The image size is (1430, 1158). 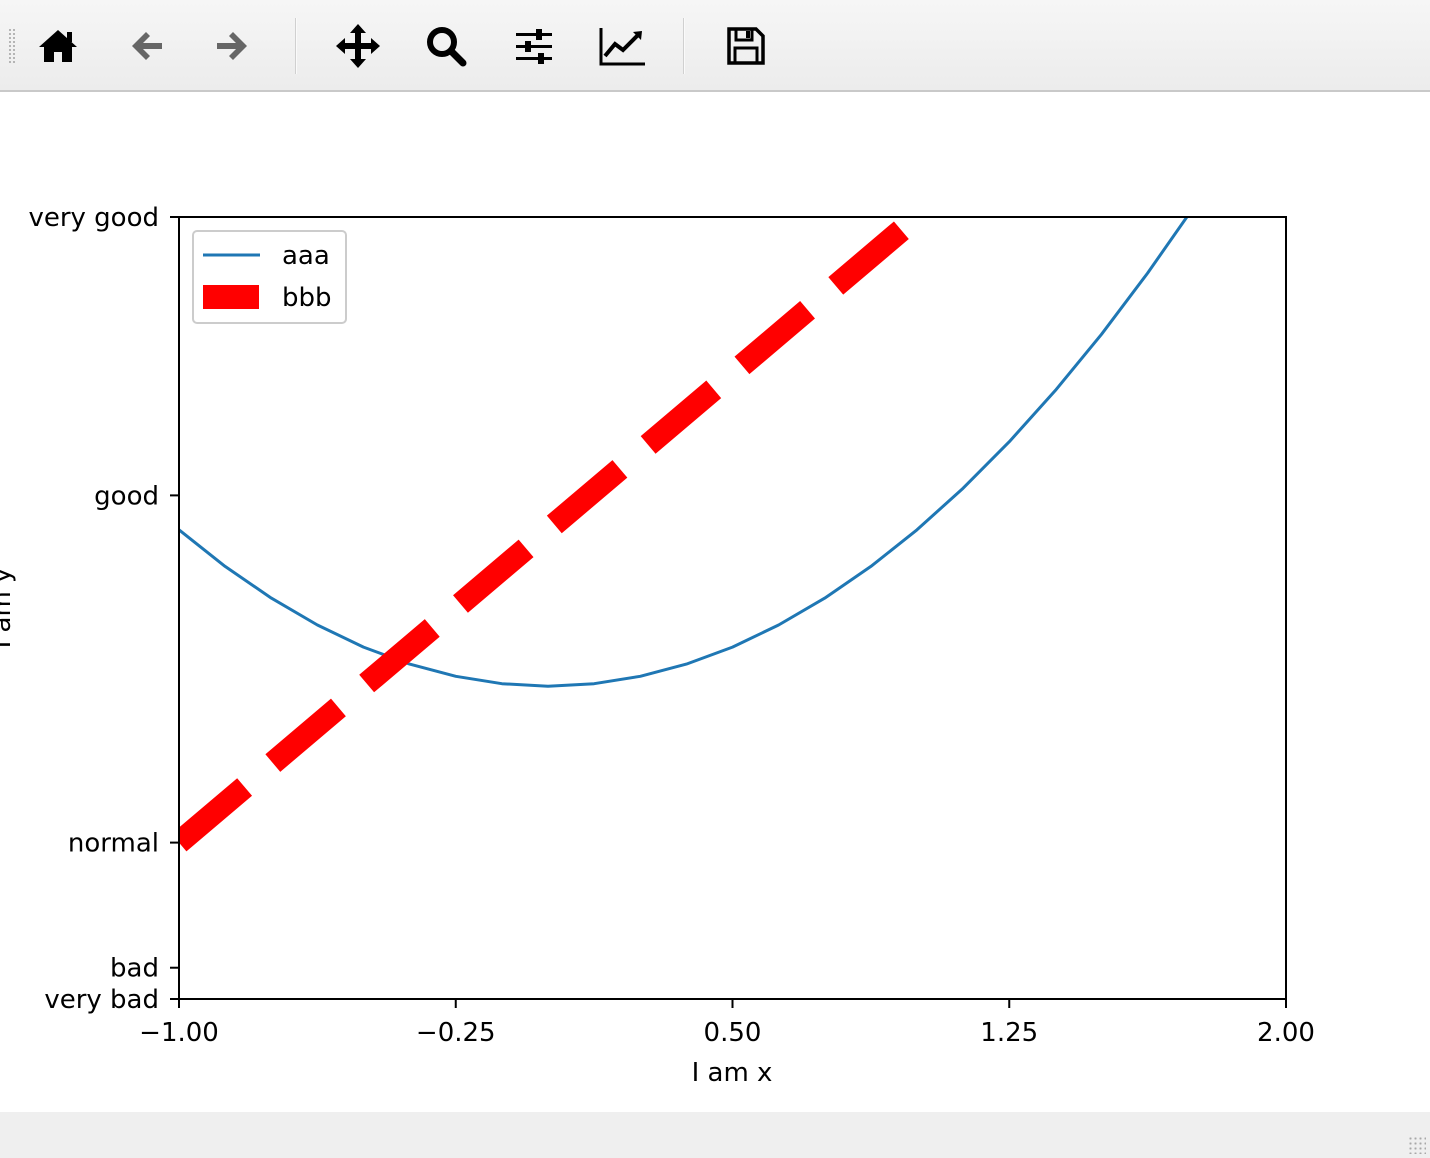 I want to click on home-icon, so click(x=58, y=46).